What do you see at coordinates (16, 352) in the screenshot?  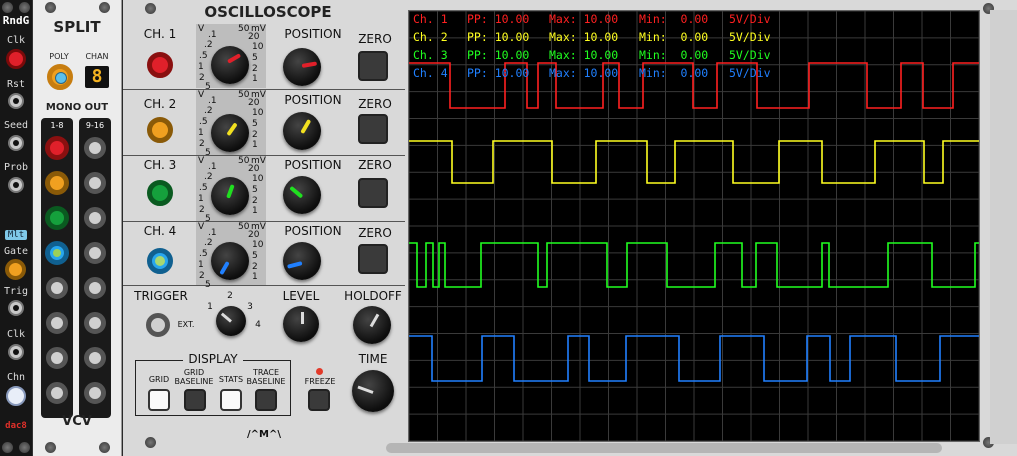 I see `clk-output-jack` at bounding box center [16, 352].